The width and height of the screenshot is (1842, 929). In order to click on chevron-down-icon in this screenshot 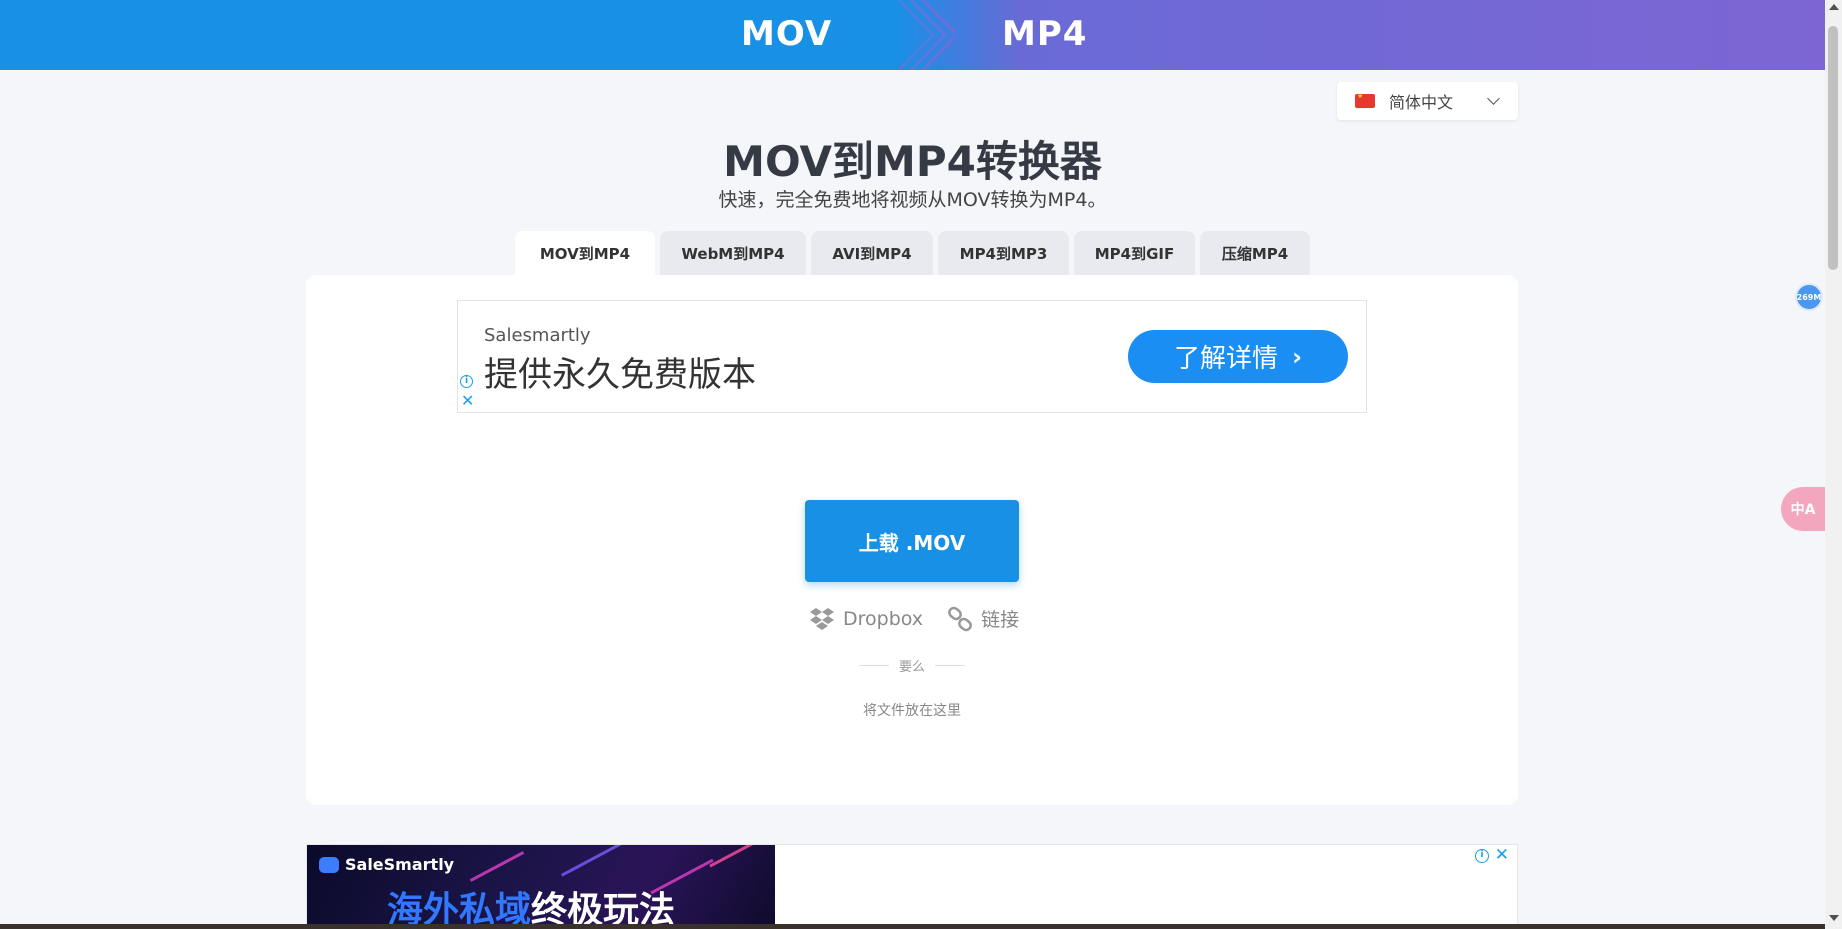, I will do `click(1493, 98)`.